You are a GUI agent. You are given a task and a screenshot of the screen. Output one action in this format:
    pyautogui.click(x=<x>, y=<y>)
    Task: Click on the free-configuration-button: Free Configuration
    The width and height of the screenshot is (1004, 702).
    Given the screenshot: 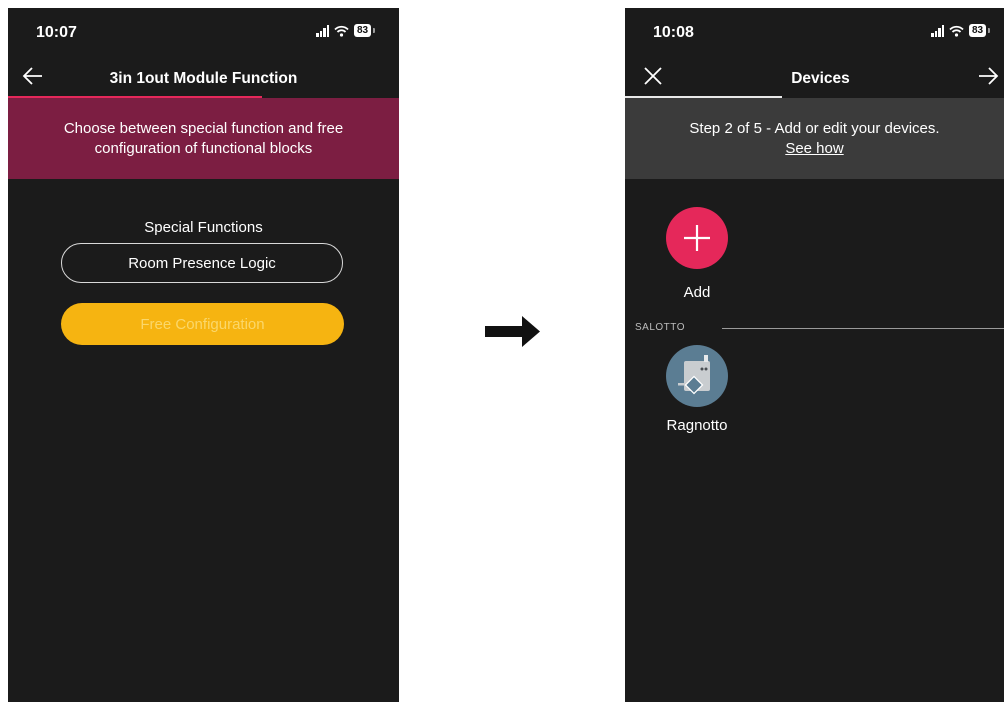 What is the action you would take?
    pyautogui.click(x=202, y=324)
    